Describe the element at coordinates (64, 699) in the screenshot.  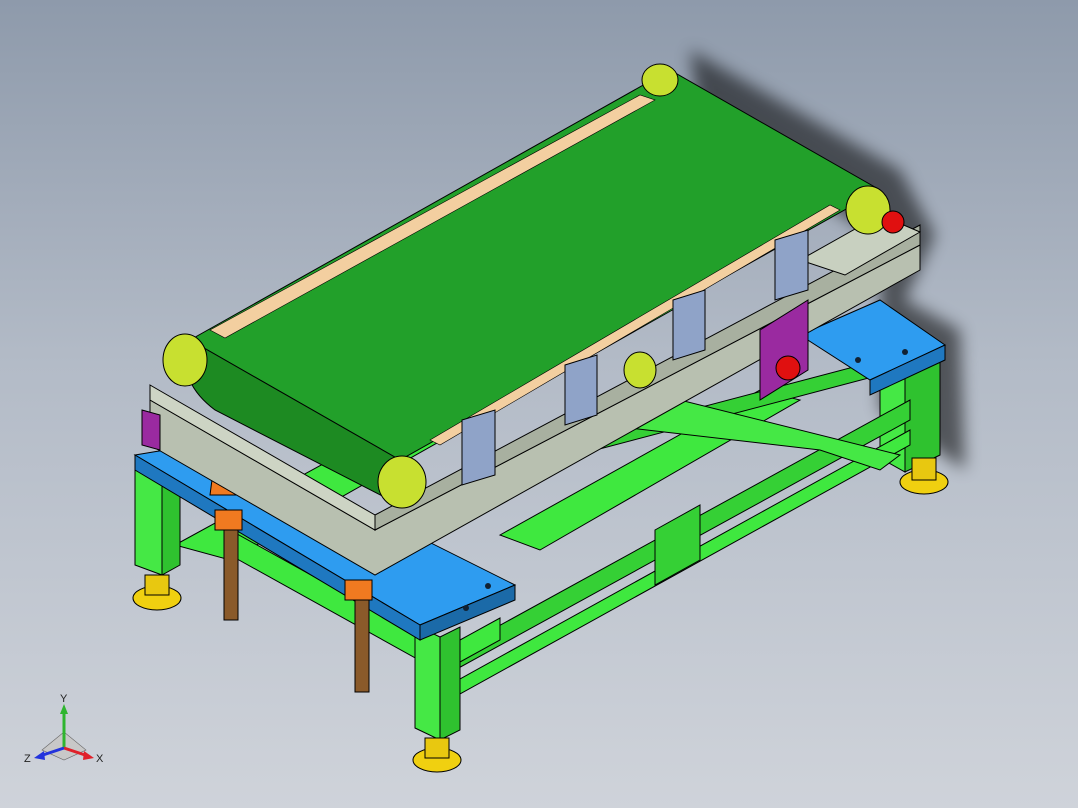
I see `y-axis-label: Y` at that location.